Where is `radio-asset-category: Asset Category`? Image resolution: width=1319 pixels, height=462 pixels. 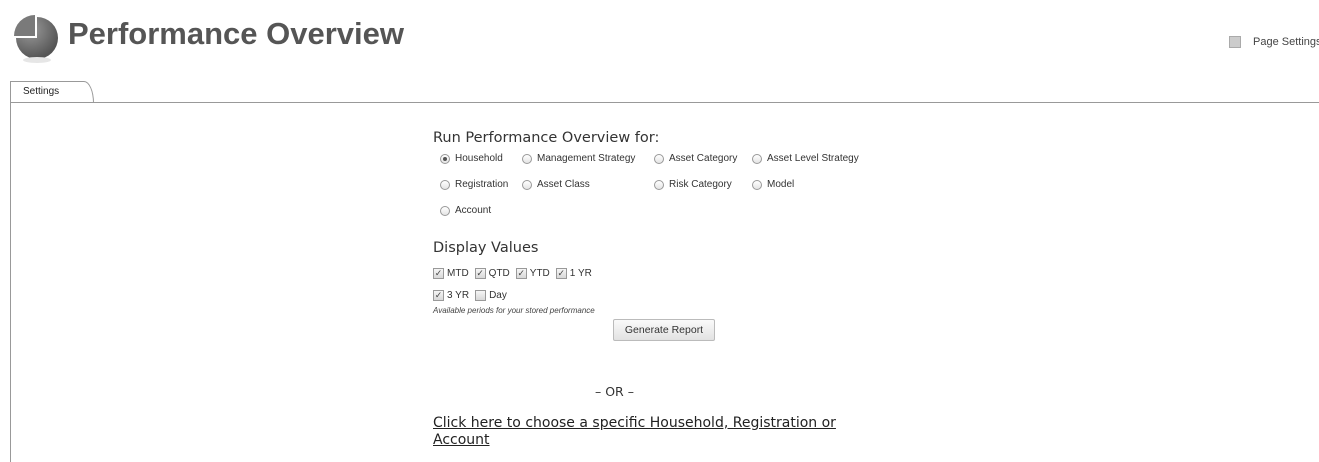 radio-asset-category: Asset Category is located at coordinates (695, 158).